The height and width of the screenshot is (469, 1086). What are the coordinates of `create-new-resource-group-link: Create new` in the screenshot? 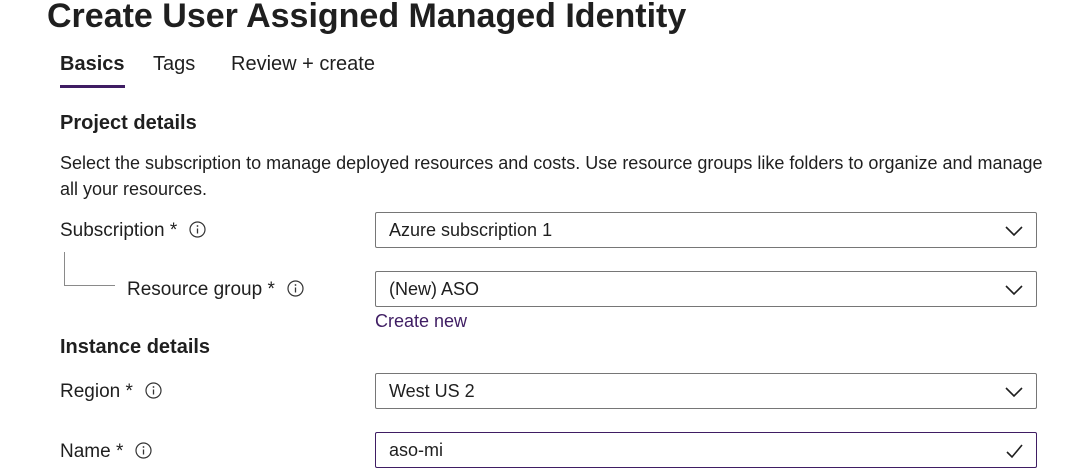 It's located at (421, 321).